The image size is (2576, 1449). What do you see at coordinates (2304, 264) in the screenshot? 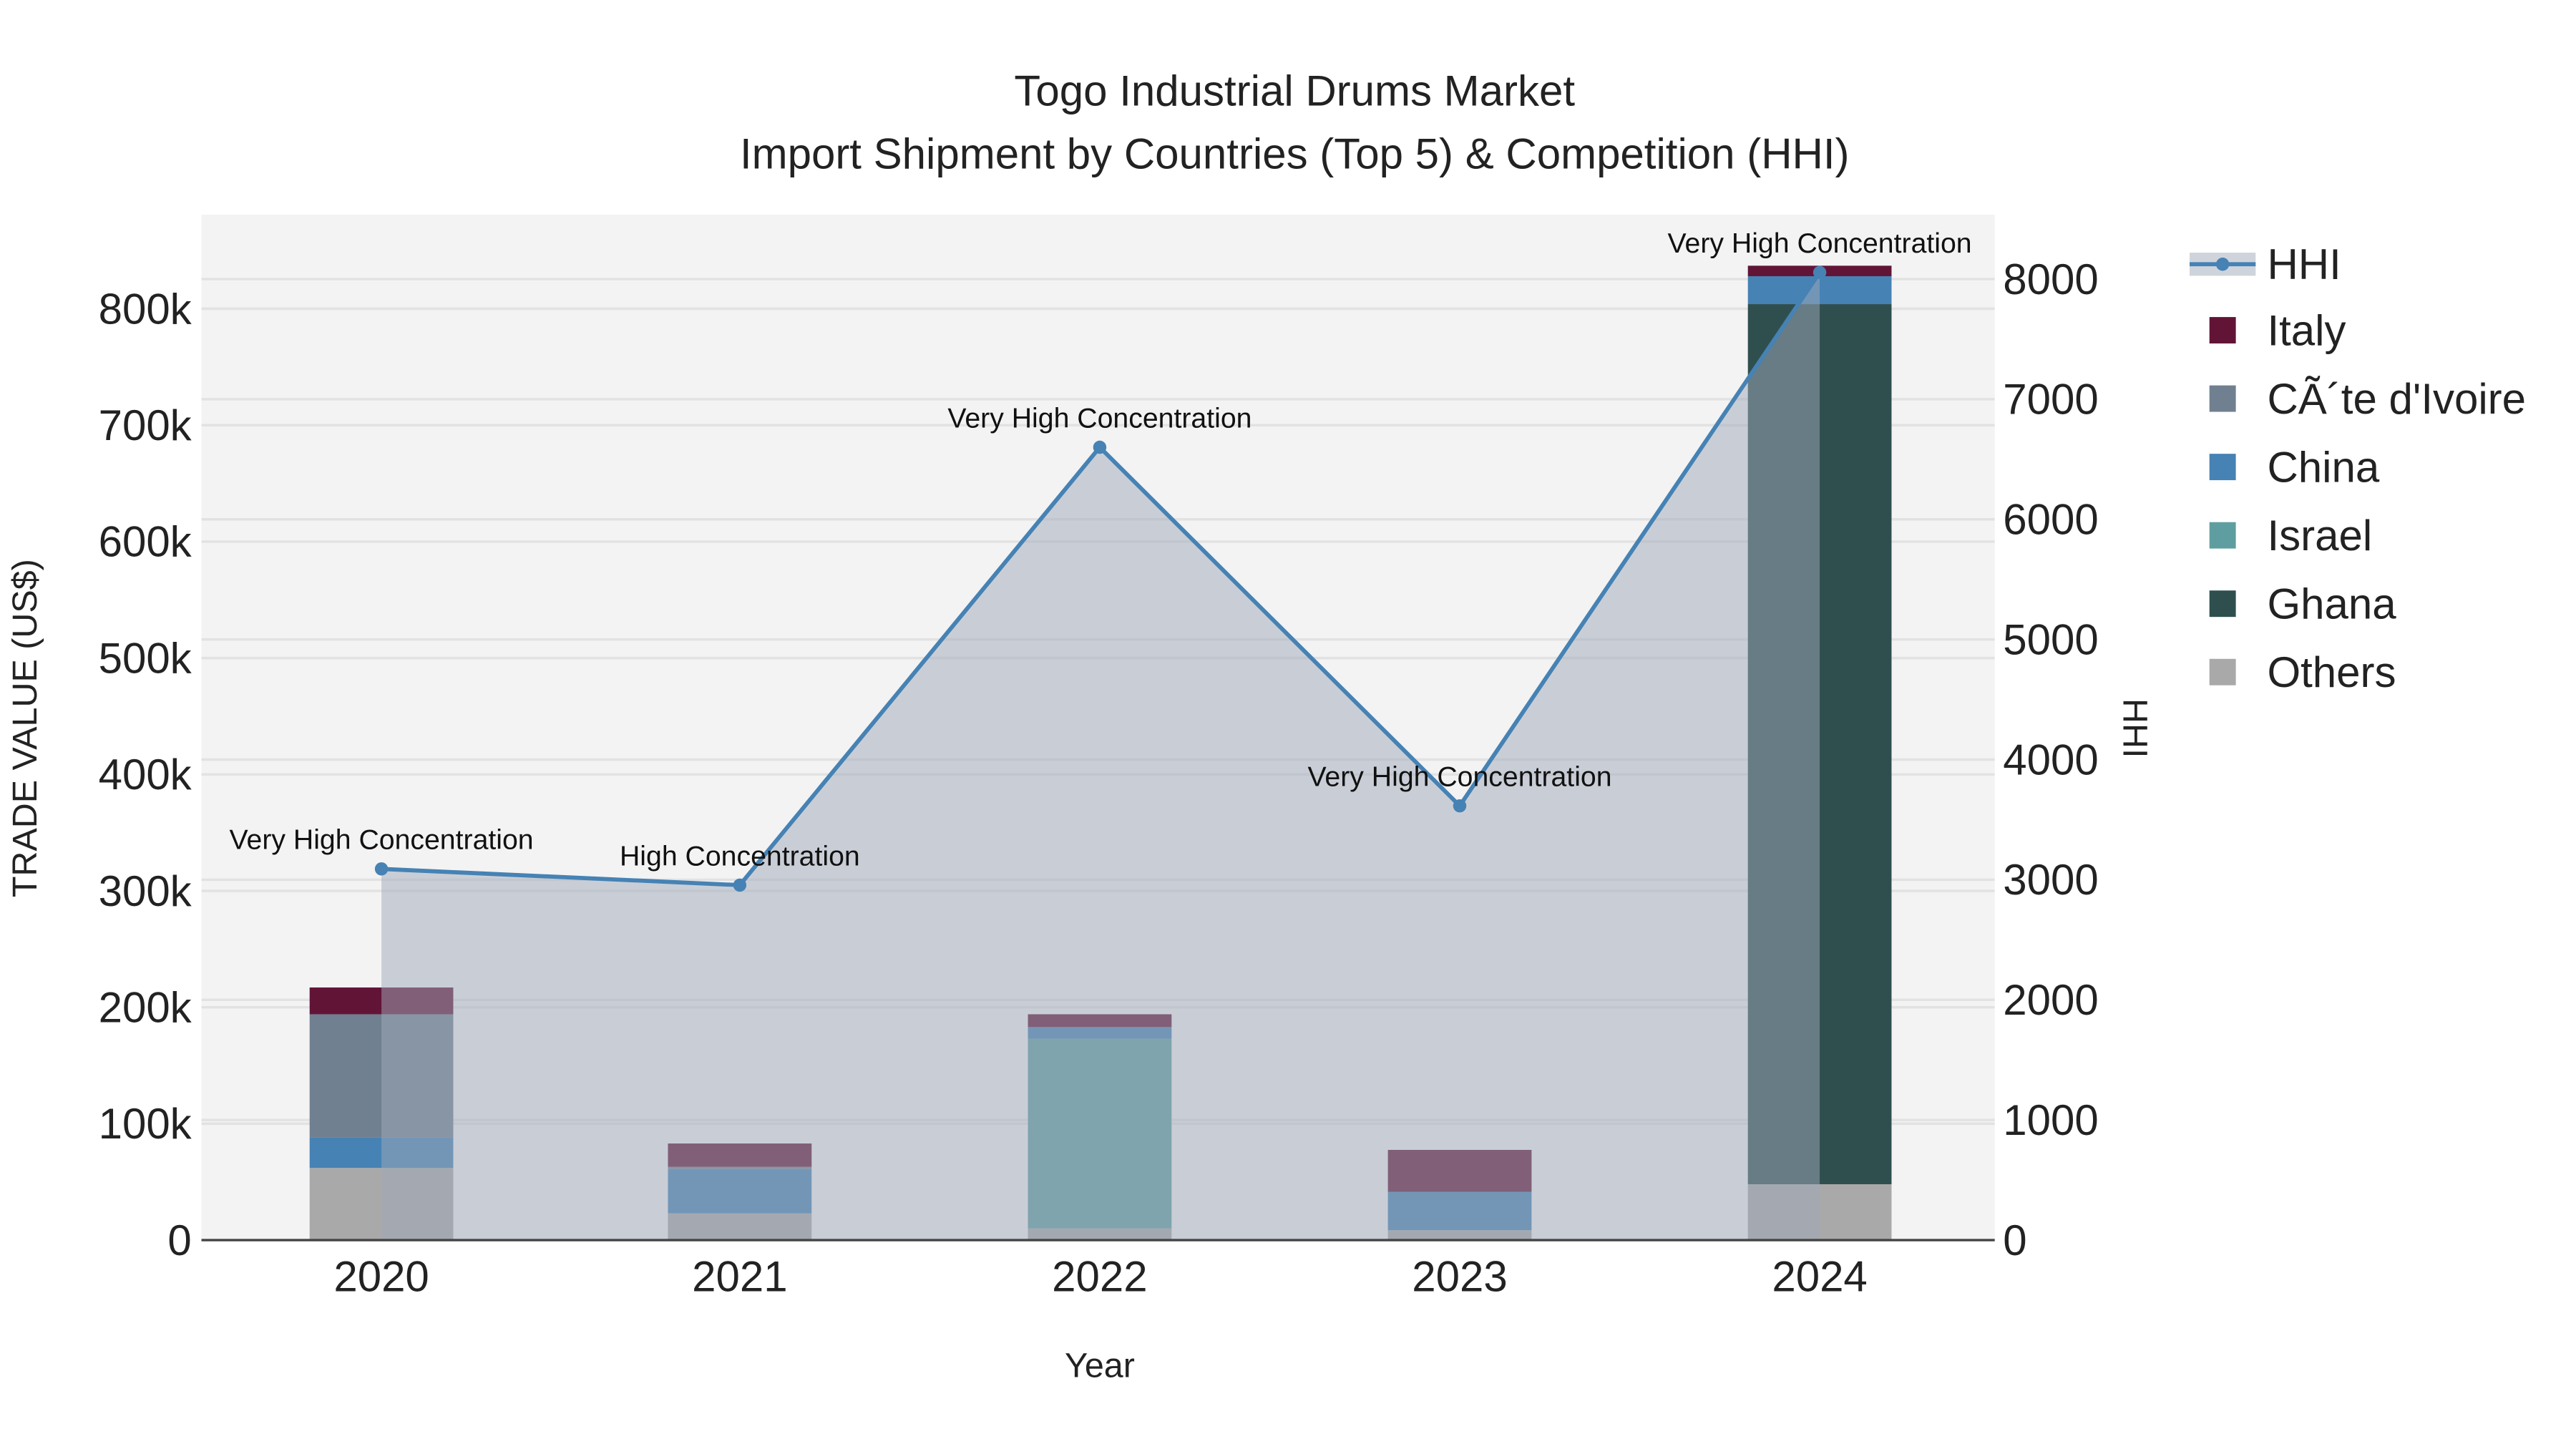
I see `legend-label-hhi: HHI` at bounding box center [2304, 264].